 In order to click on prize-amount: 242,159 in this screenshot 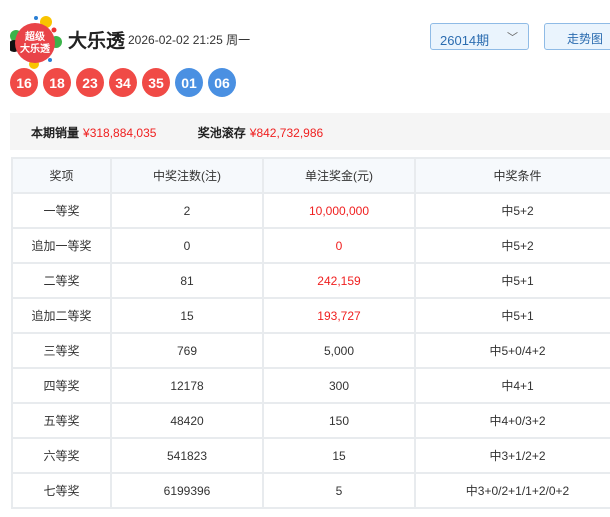, I will do `click(339, 280)`.